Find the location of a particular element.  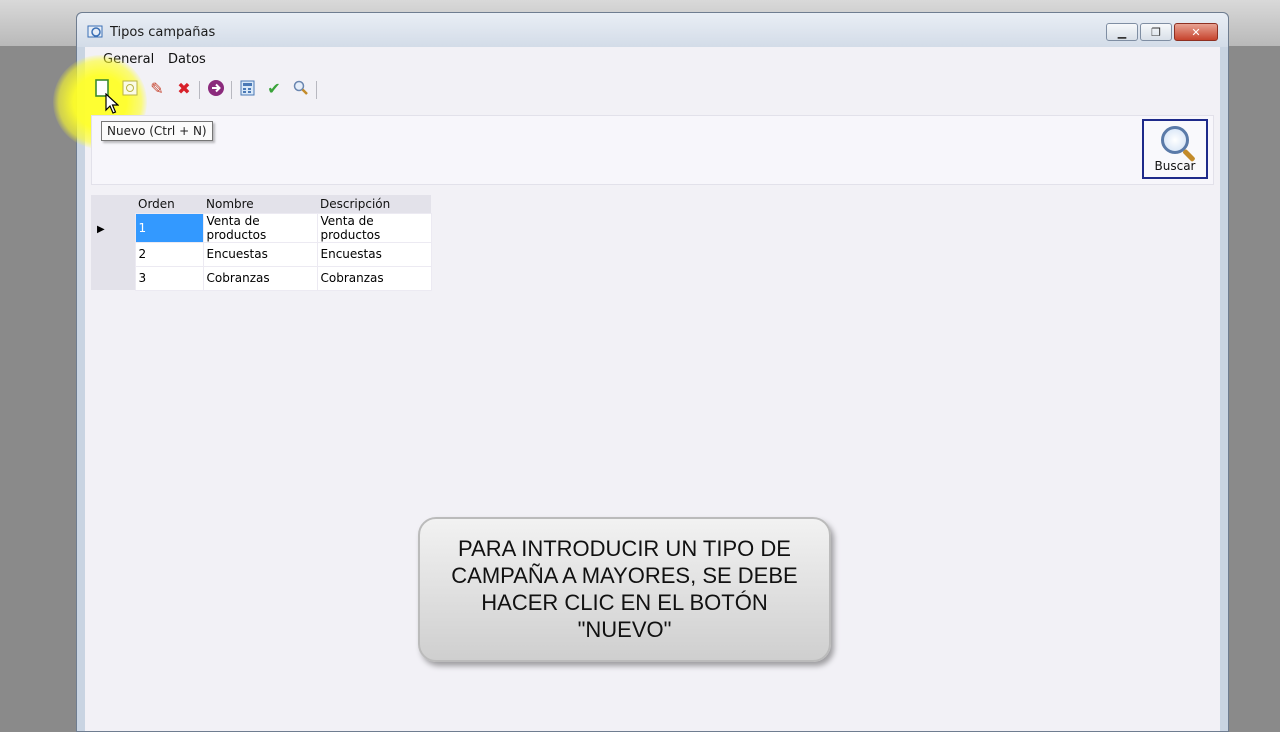

table-row: 3 Cobranzas Cobranzas is located at coordinates (261, 278).